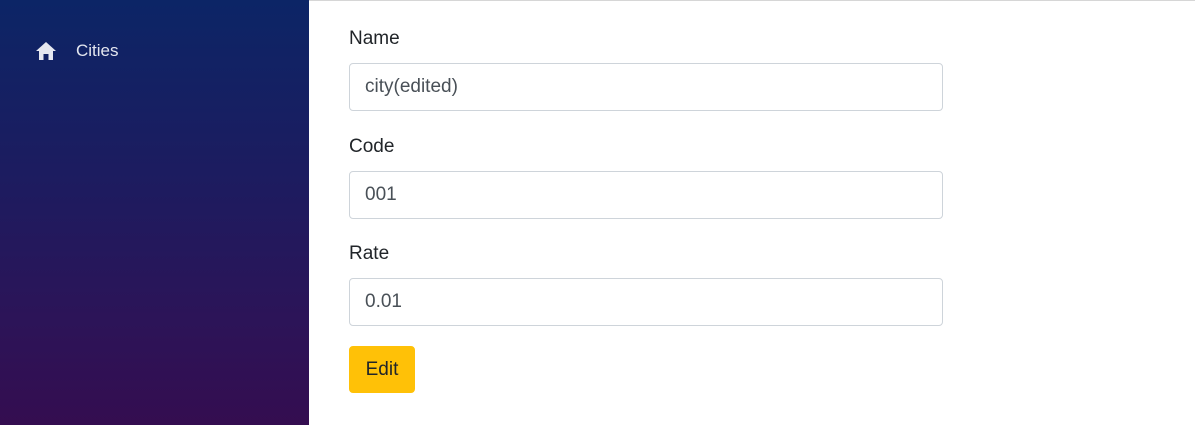  Describe the element at coordinates (382, 369) in the screenshot. I see `edit-button: Edit` at that location.